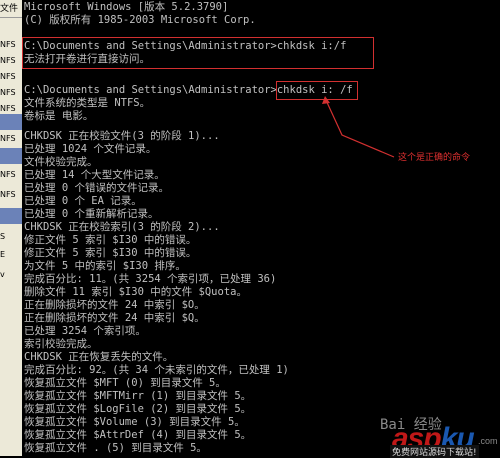 The image size is (500, 458). I want to click on console-line: 完成百分比: 11。(共 3254 个索引项，已处理 36), so click(150, 279).